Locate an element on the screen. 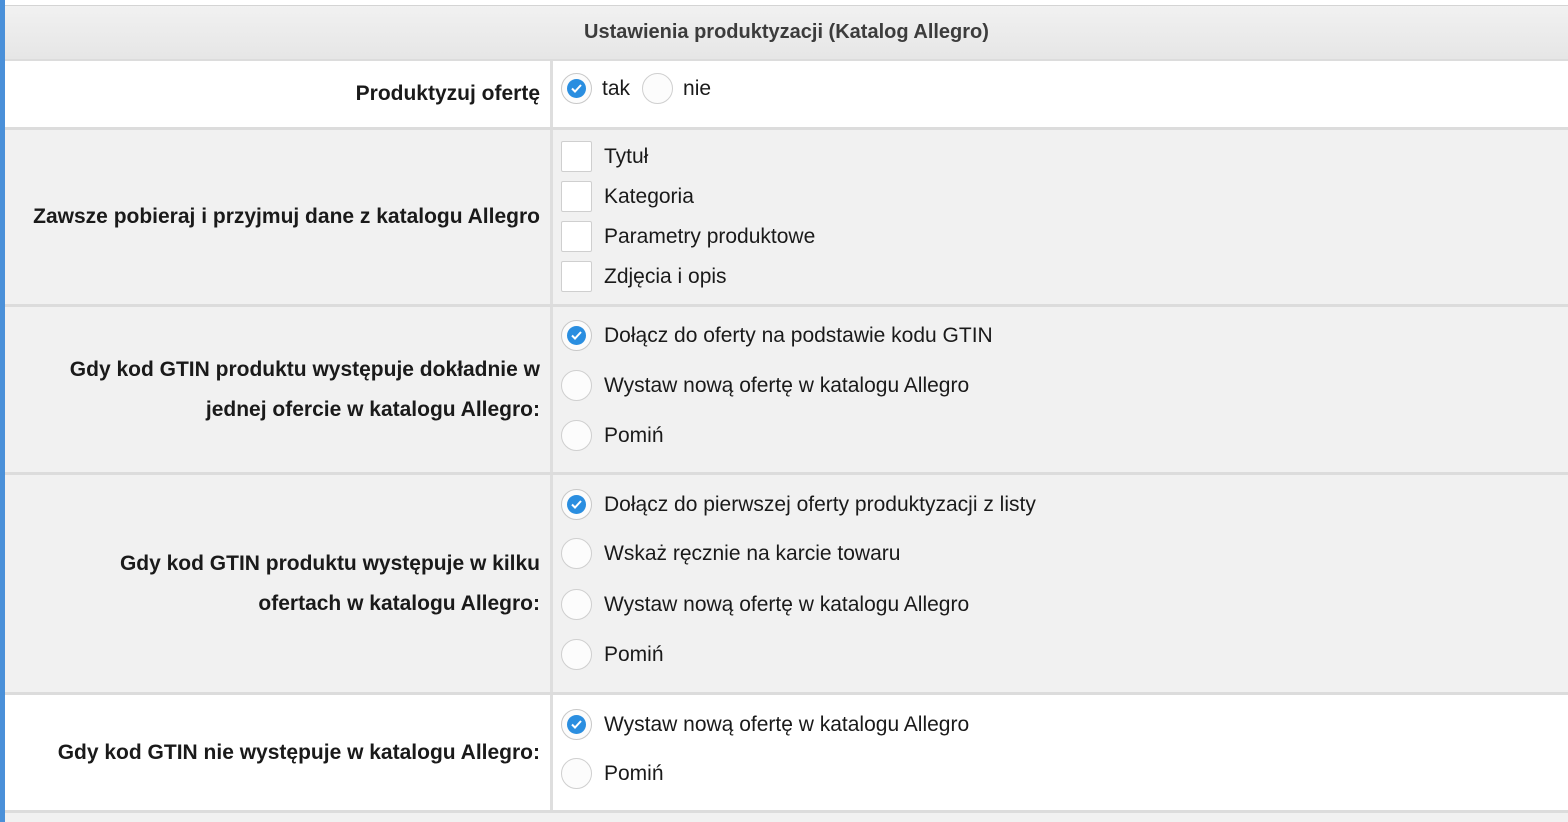 The width and height of the screenshot is (1568, 822). row-label: Produktyzuj ofertę is located at coordinates (277, 94).